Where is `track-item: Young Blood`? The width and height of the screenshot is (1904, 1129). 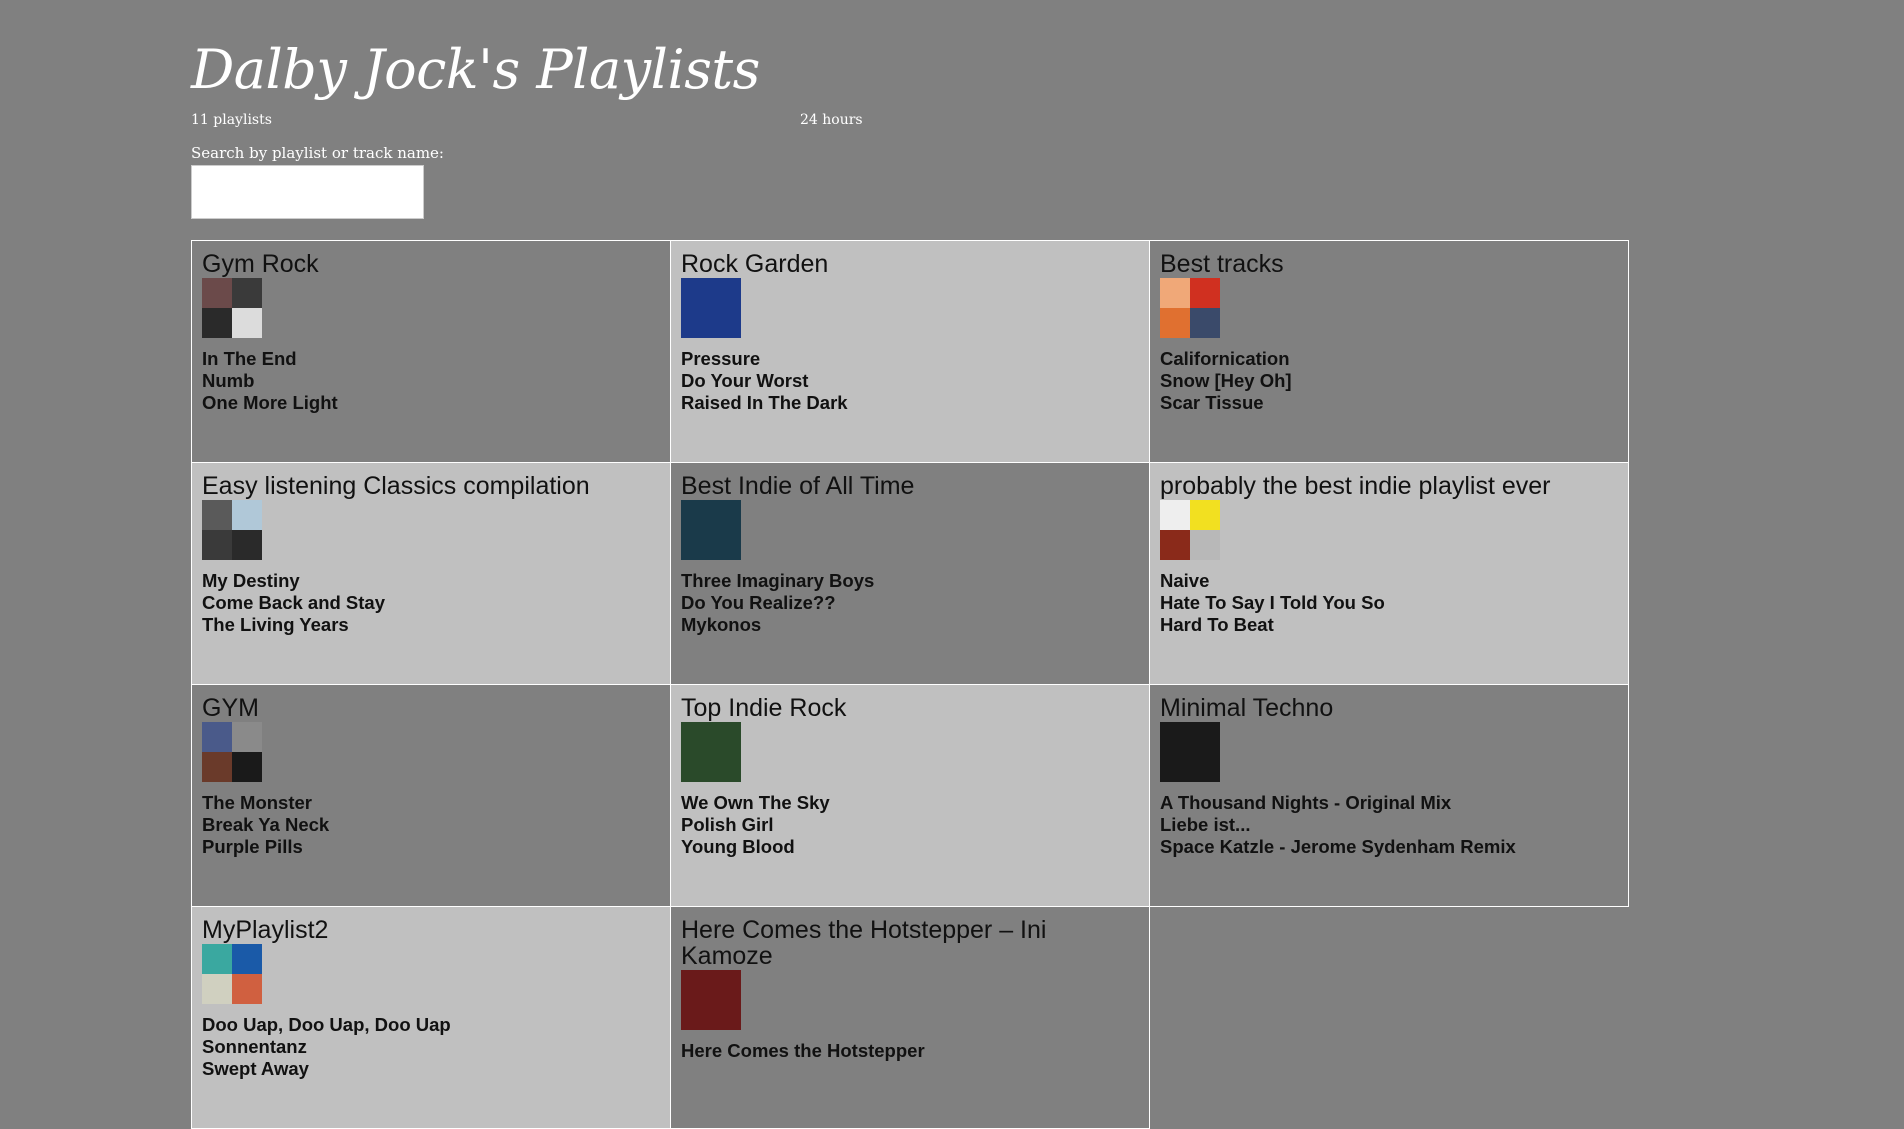
track-item: Young Blood is located at coordinates (910, 847).